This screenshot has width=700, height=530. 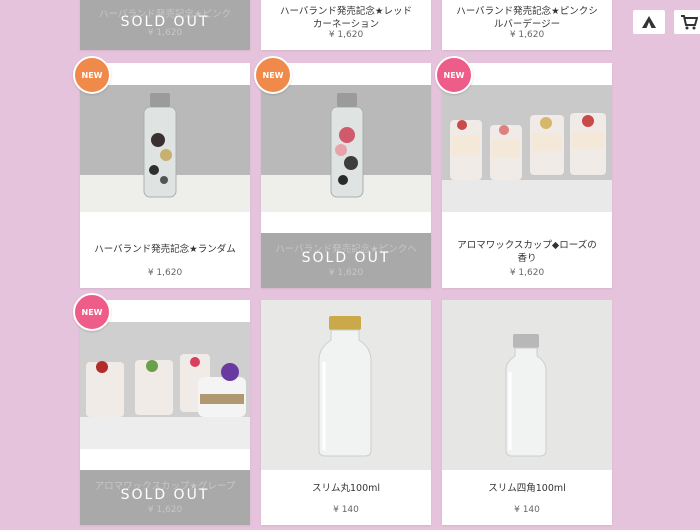 I want to click on product-card: ハーバランド発売記念★ピンクシ ルバーデージー ¥ 1,620, so click(x=527, y=25).